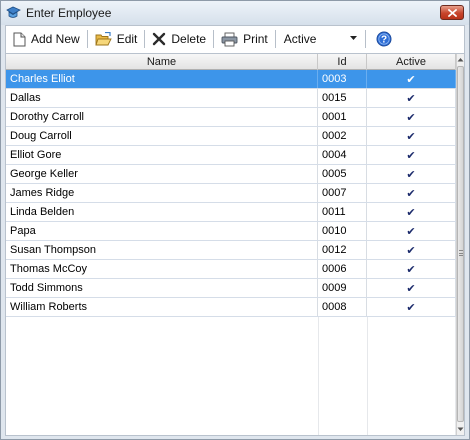 The height and width of the screenshot is (440, 470). I want to click on table-row: Papa 0010 ✔, so click(231, 231).